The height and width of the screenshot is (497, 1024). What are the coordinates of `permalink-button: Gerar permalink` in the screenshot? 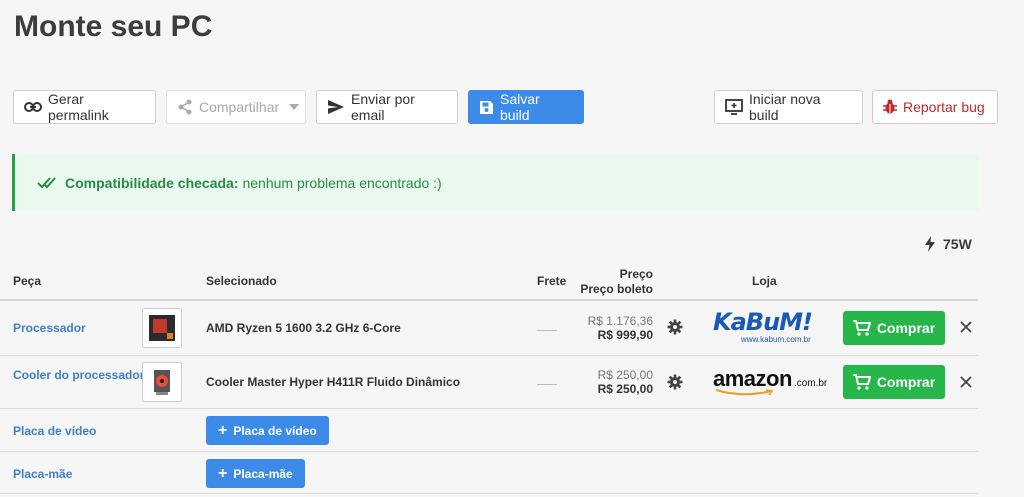 It's located at (84, 107).